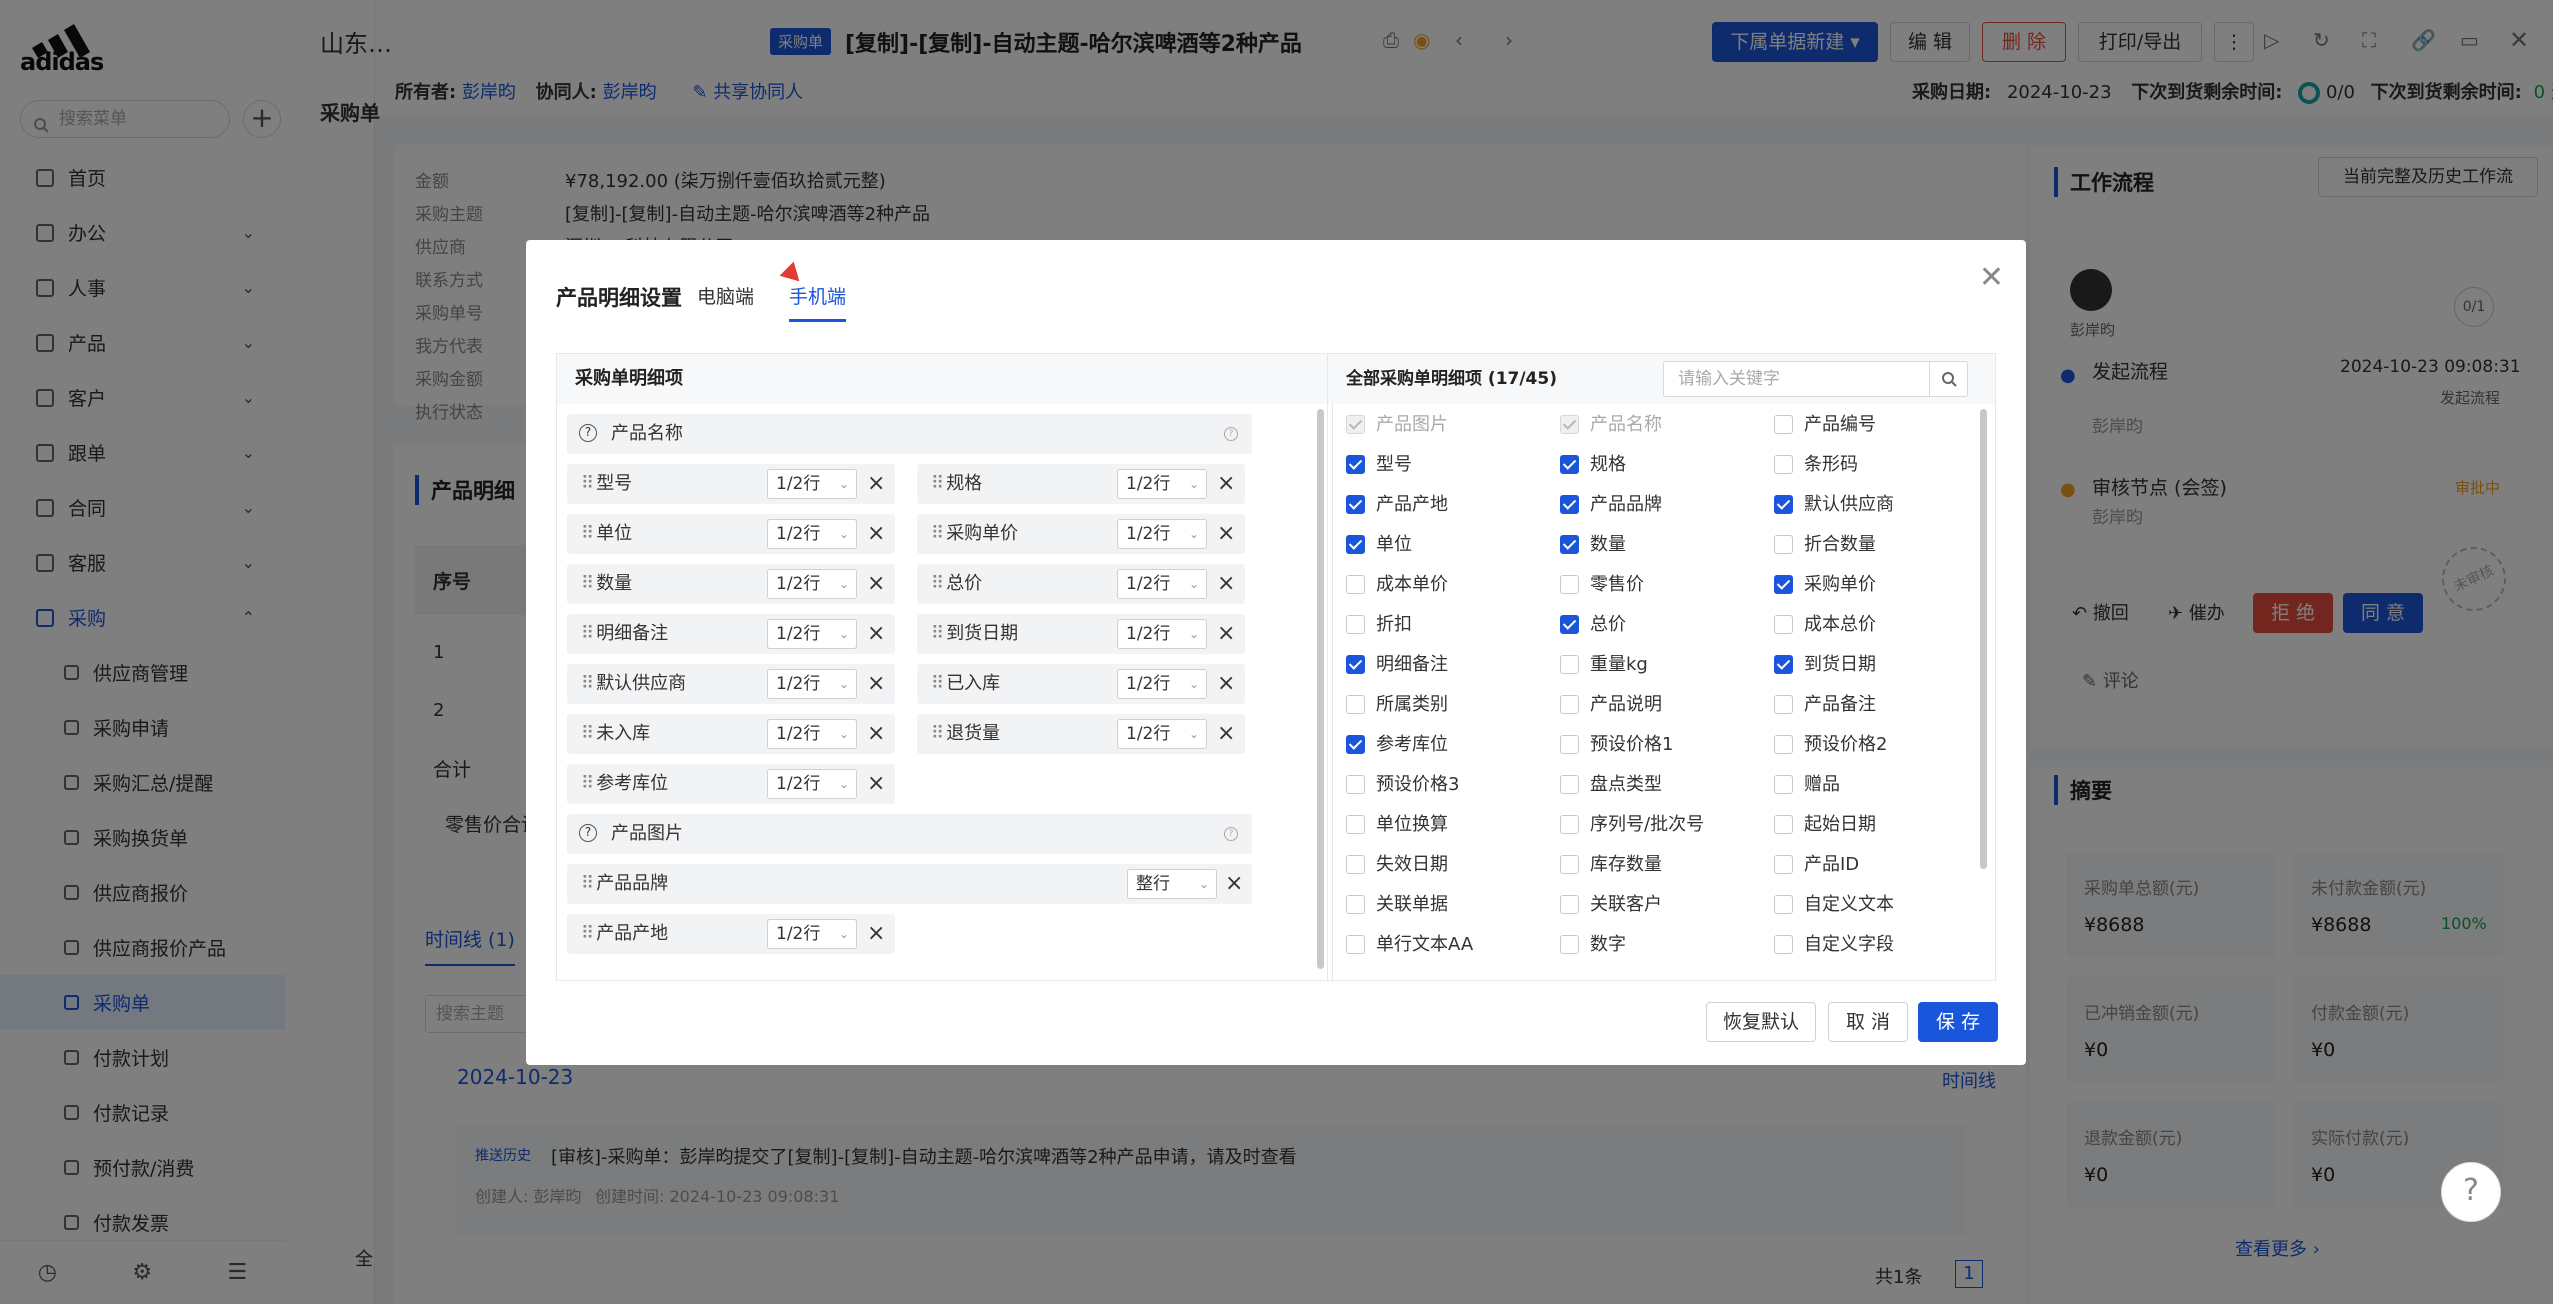 The width and height of the screenshot is (2553, 1304). I want to click on field-checkbox: 预设价格1, so click(1616, 745).